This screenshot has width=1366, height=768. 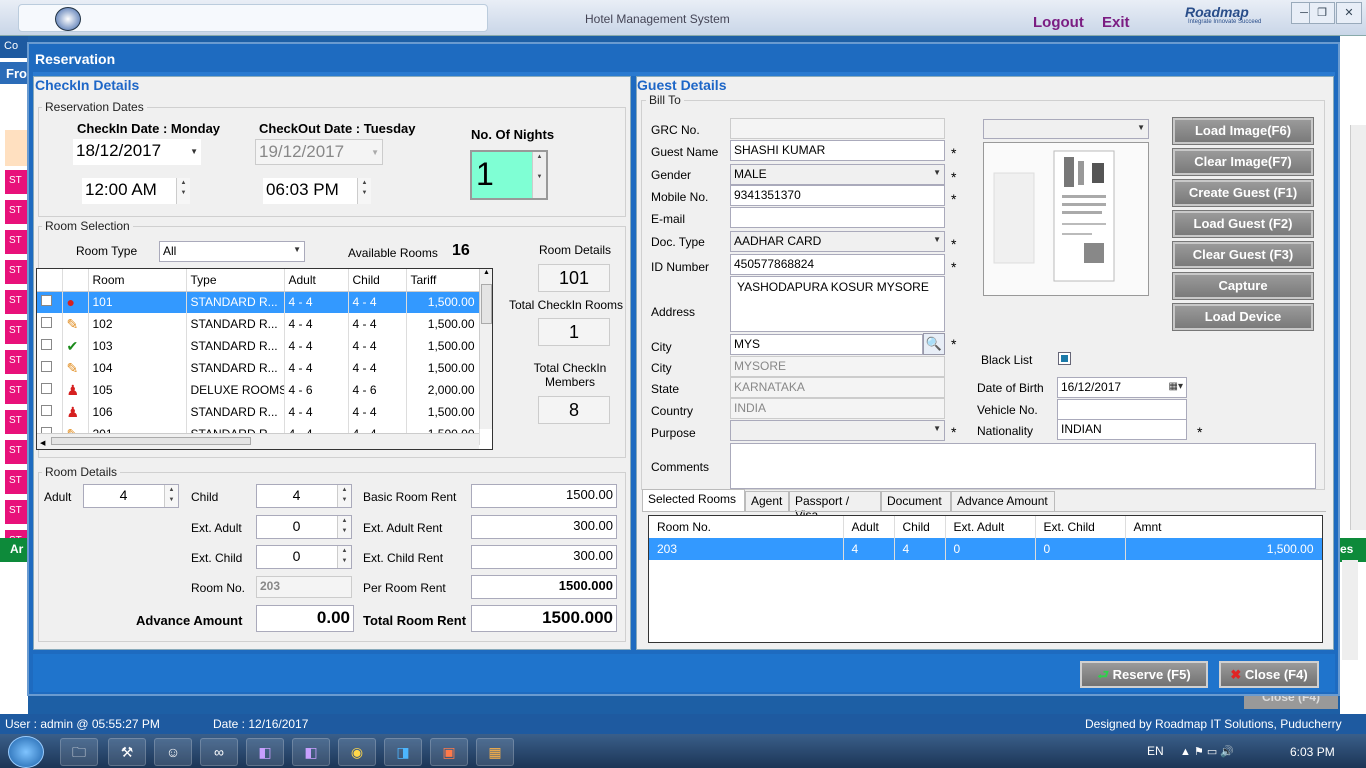 What do you see at coordinates (258, 441) in the screenshot?
I see `room-grid-hscroll: ◀` at bounding box center [258, 441].